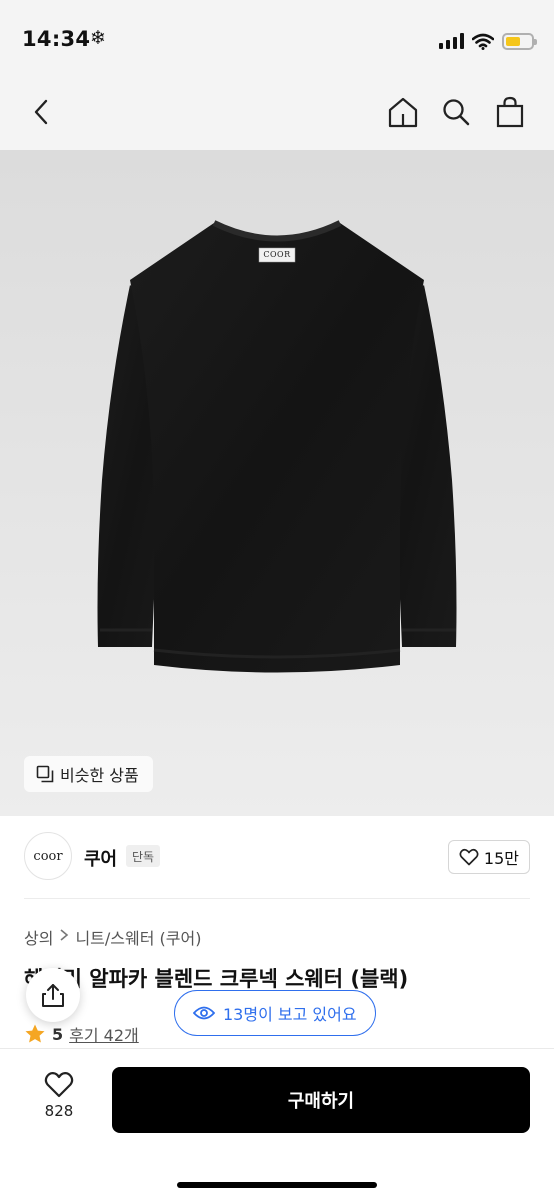 The width and height of the screenshot is (554, 1200). Describe the element at coordinates (483, 41) in the screenshot. I see `wifi-icon` at that location.